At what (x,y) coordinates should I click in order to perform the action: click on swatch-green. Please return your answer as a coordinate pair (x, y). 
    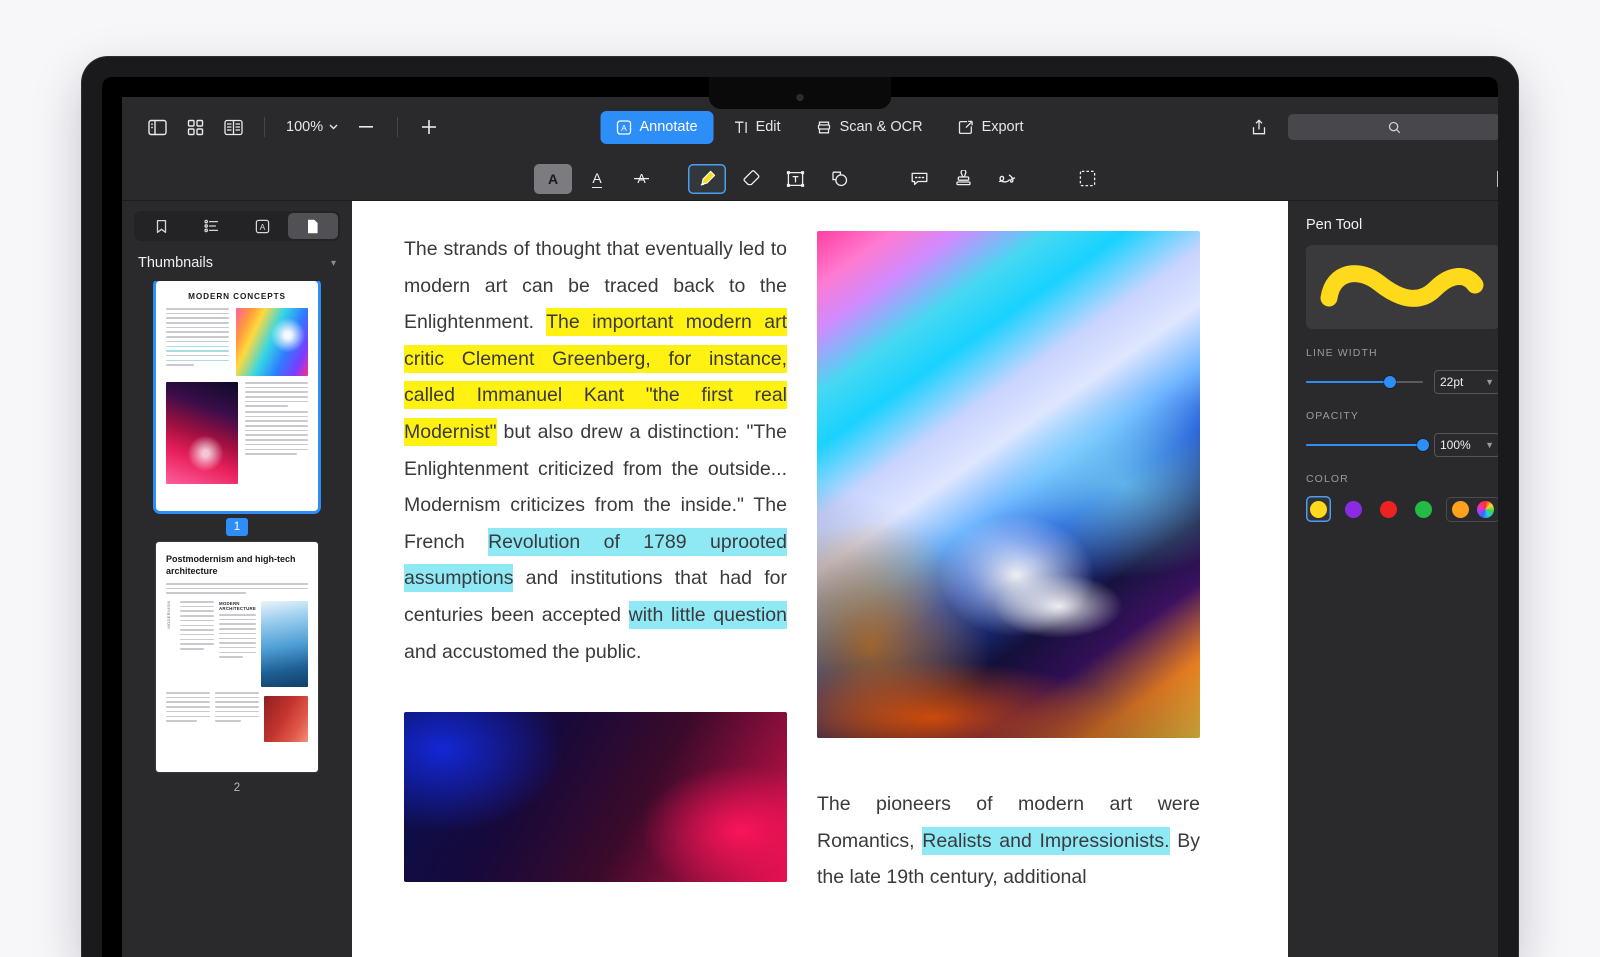
    Looking at the image, I should click on (1423, 509).